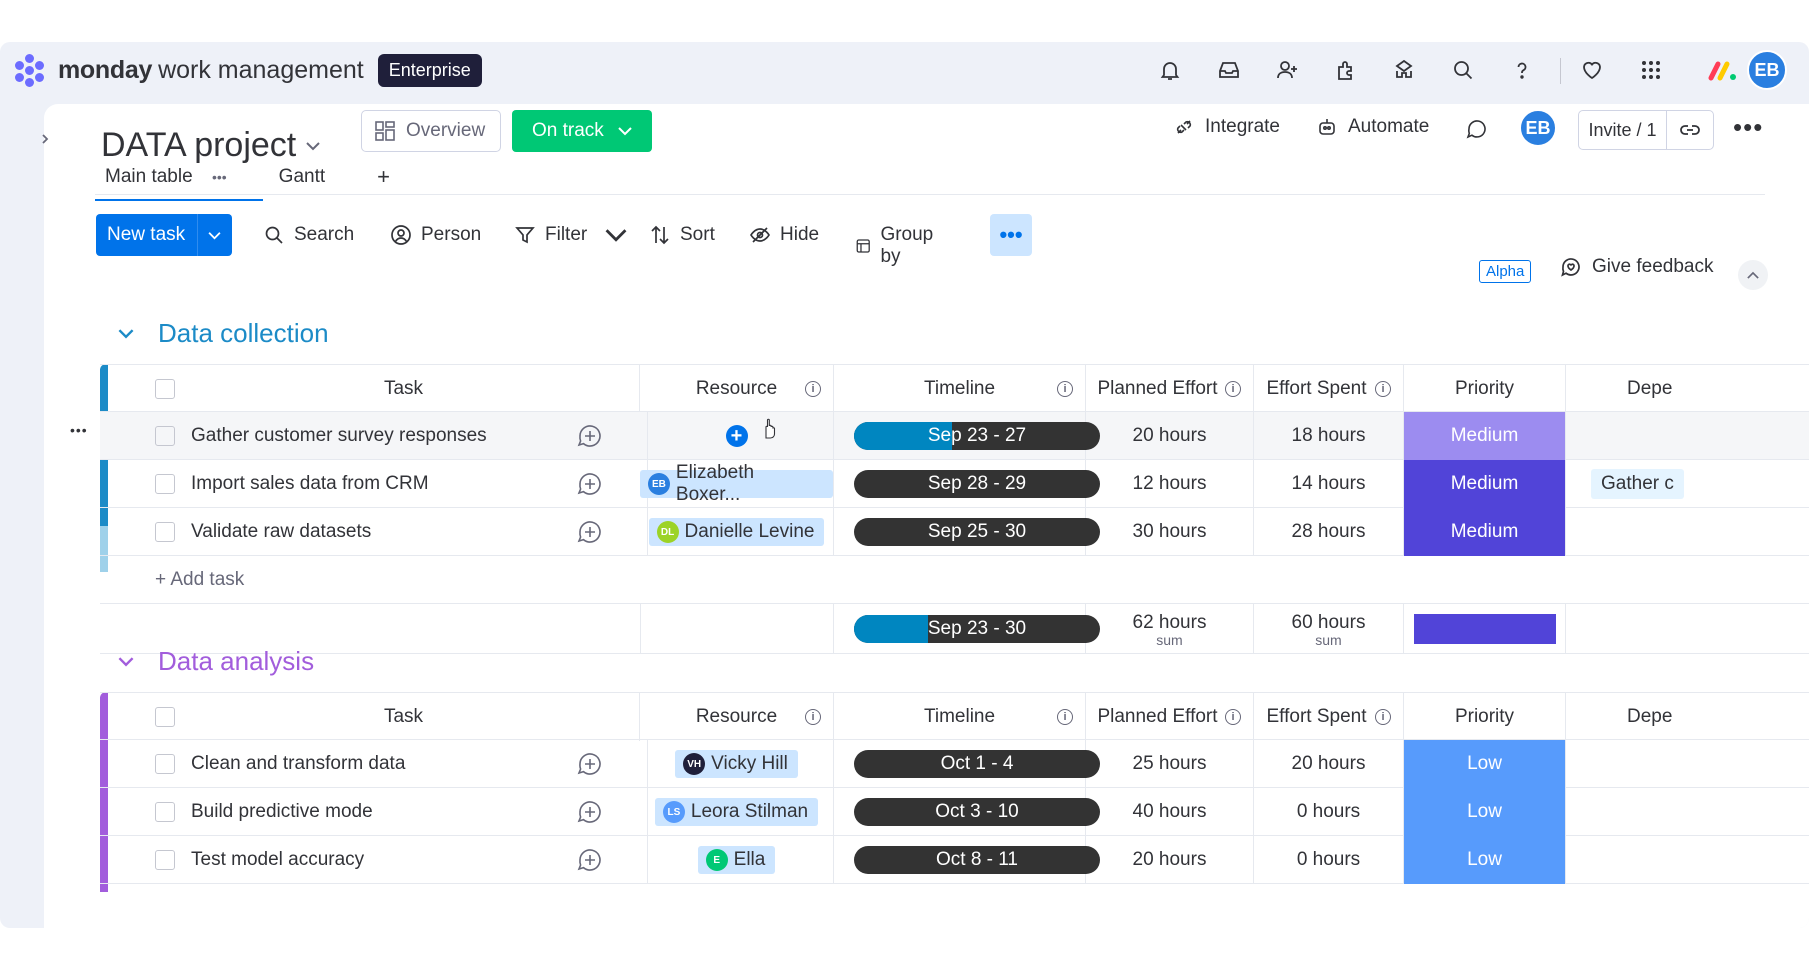 The width and height of the screenshot is (1809, 970). I want to click on column-header-dependency: Depe, so click(1687, 717).